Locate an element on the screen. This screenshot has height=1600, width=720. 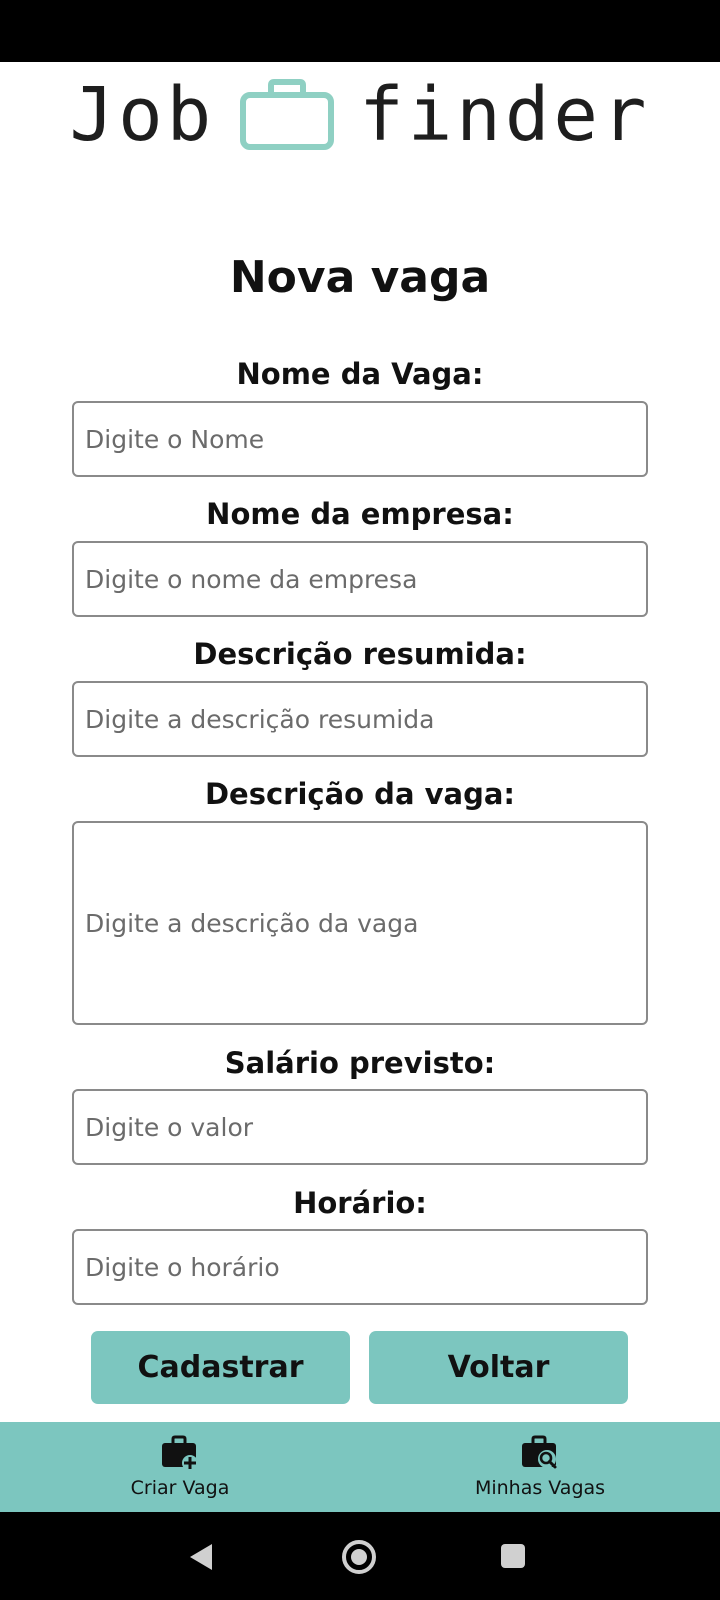
short-description-label: Descrição resumida: is located at coordinates (360, 654).